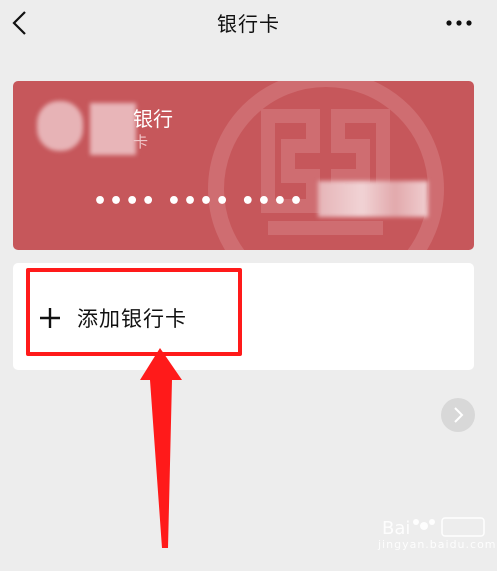 This screenshot has width=497, height=571. I want to click on plus-icon, so click(50, 318).